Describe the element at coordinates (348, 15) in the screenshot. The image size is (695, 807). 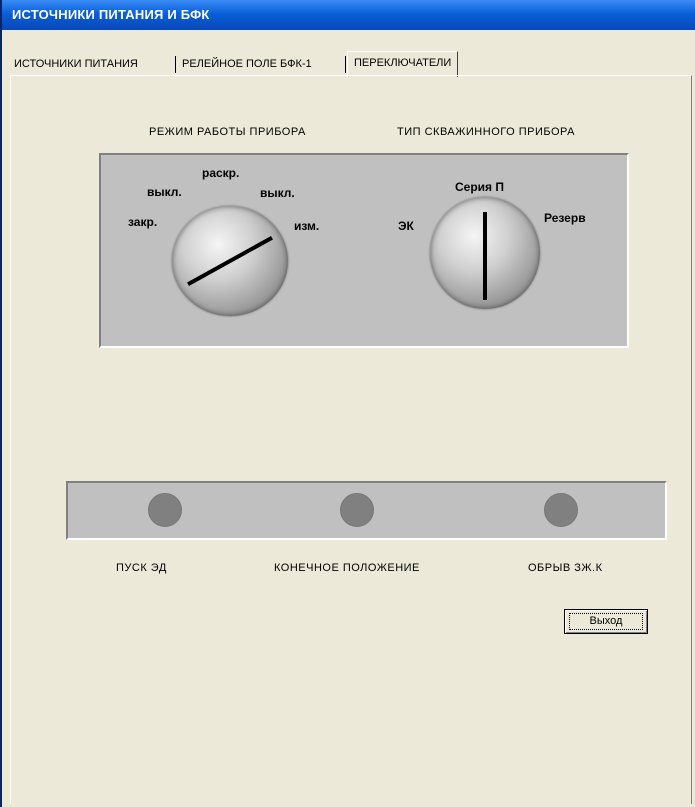
I see `title-bar: ИСТОЧНИКИ ПИТАНИЯ И БФК` at that location.